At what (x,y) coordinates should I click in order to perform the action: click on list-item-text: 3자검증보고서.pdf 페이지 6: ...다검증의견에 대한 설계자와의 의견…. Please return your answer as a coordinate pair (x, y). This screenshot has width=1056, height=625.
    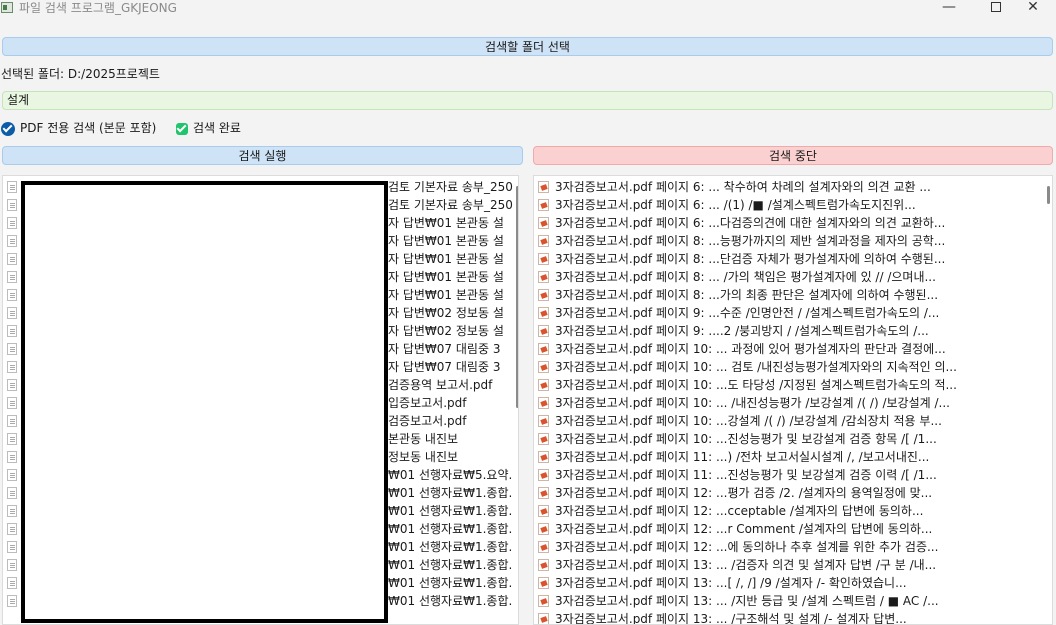
    Looking at the image, I should click on (750, 223).